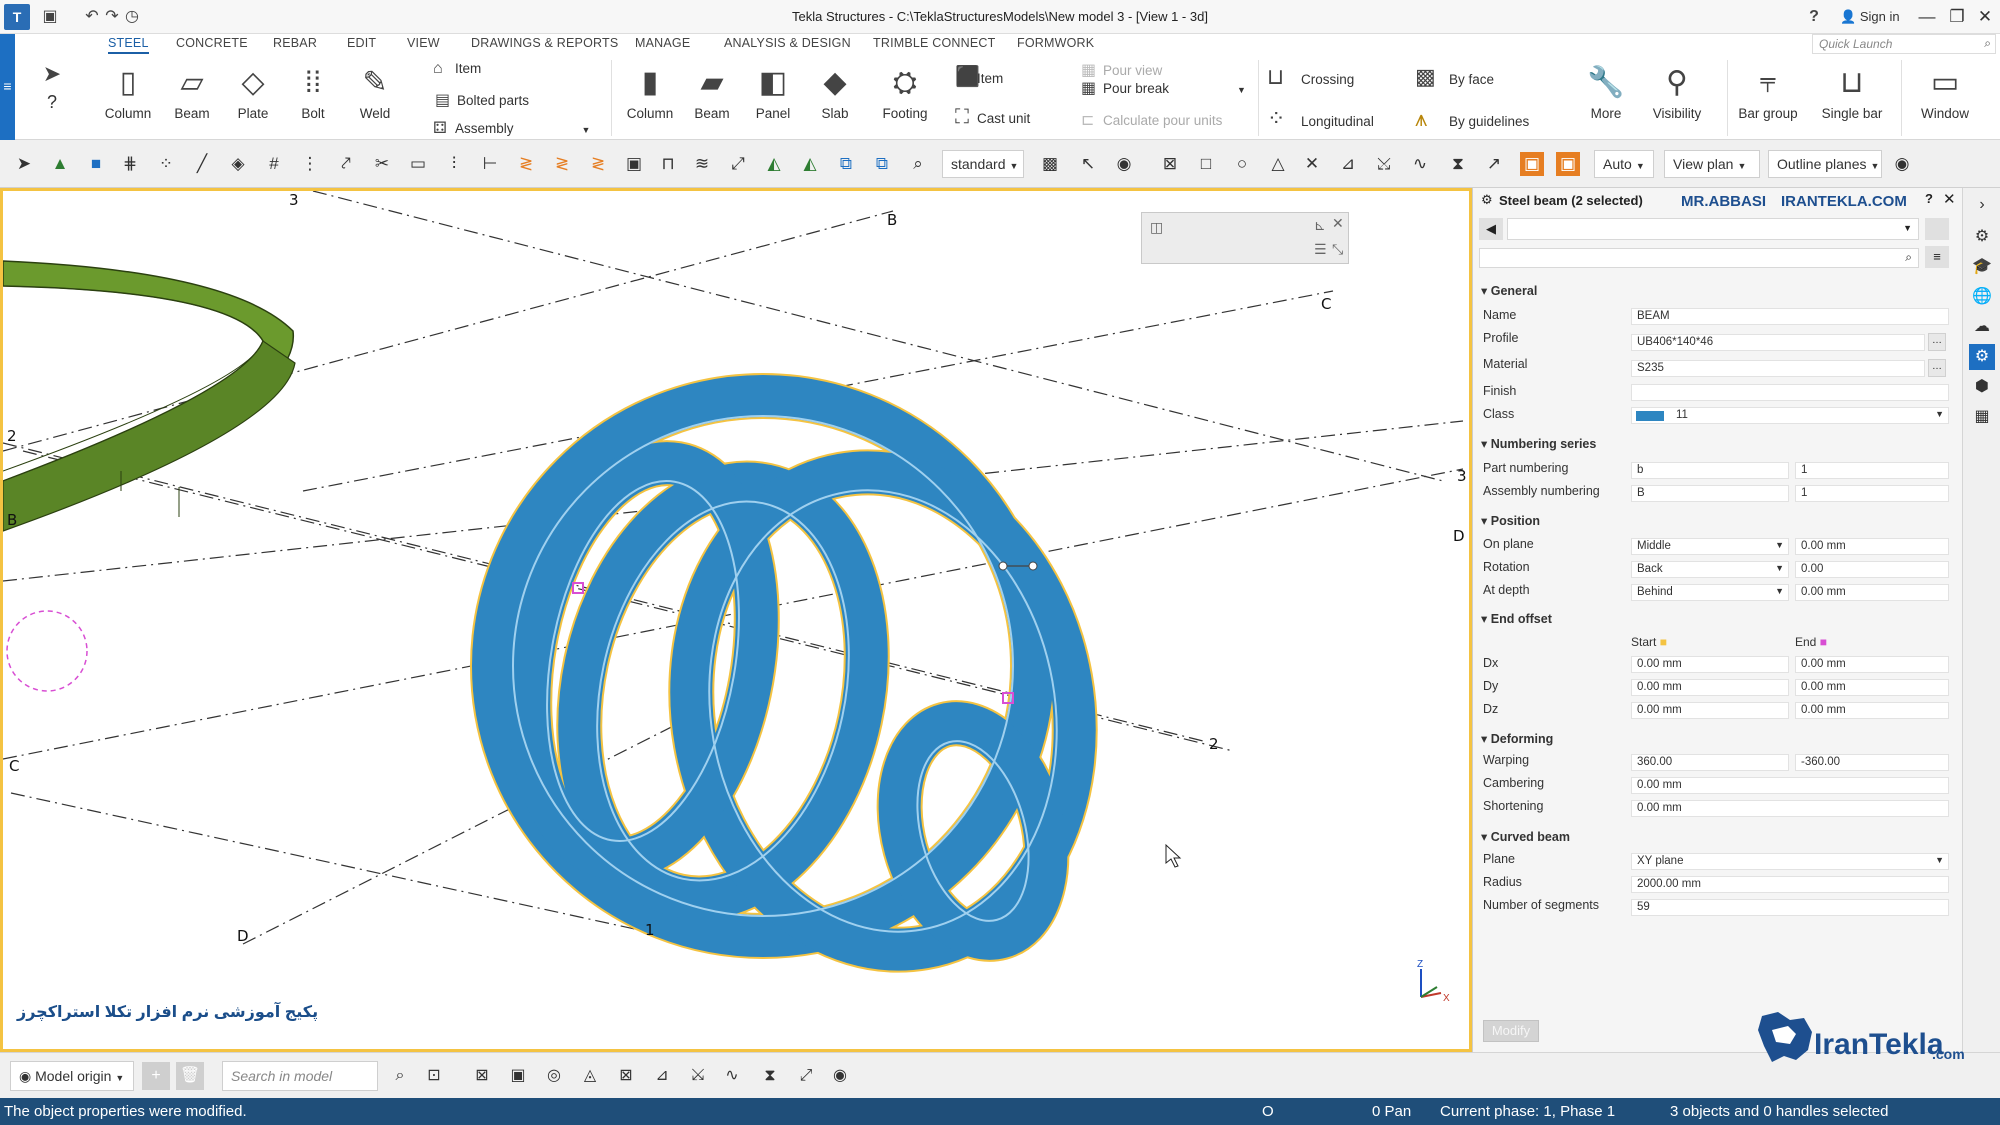 Image resolution: width=2000 pixels, height=1125 pixels. What do you see at coordinates (992, 117) in the screenshot?
I see `cast-unit-button: ⛶ Cast unit` at bounding box center [992, 117].